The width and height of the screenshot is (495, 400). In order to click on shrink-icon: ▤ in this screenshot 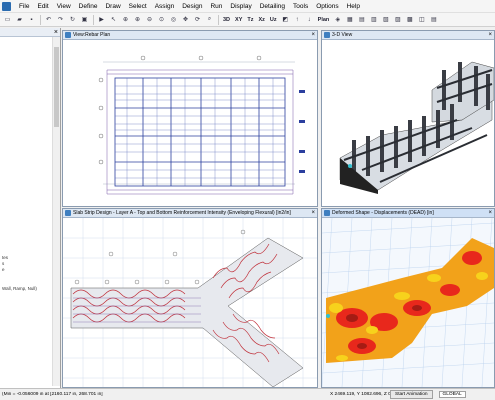, I will do `click(361, 19)`.